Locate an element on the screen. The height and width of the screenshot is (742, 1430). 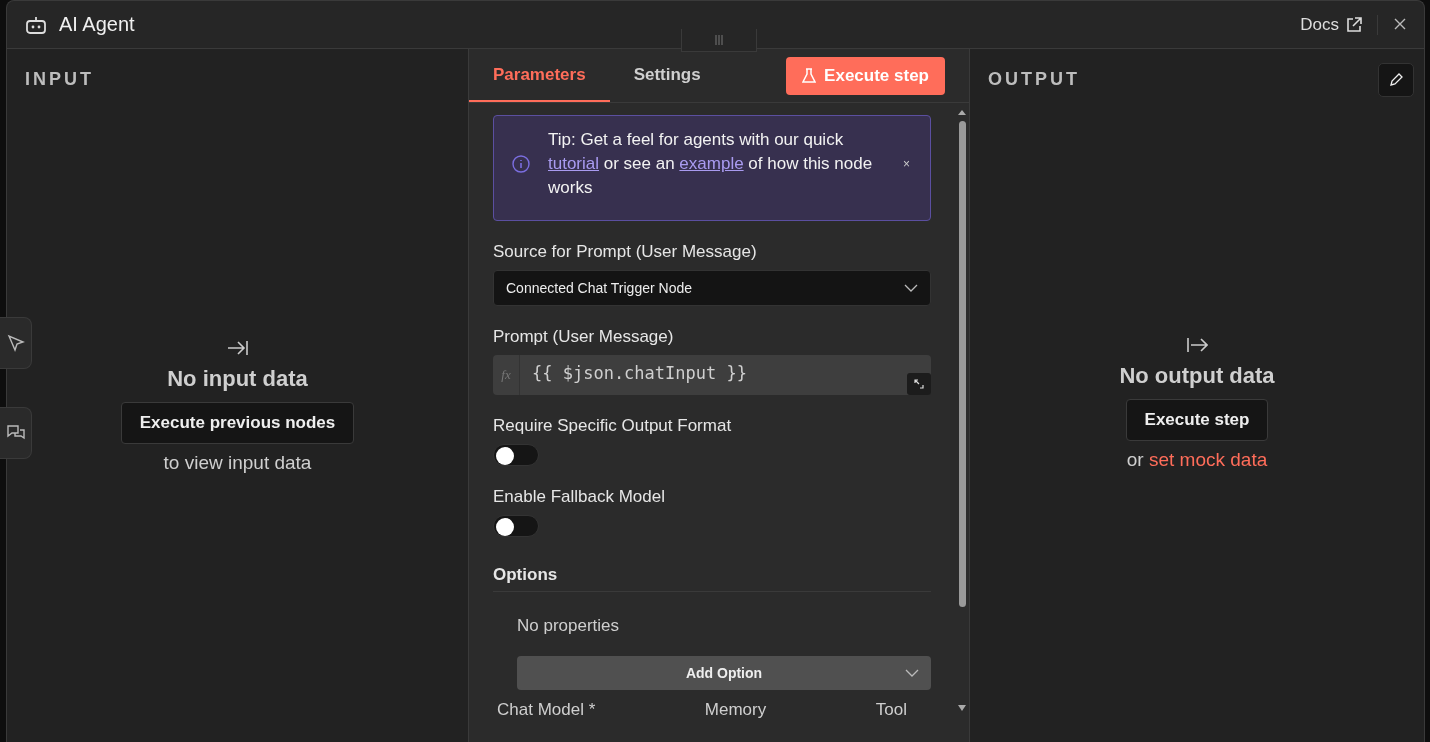
field-label: Require Specific Output Format is located at coordinates (613, 426).